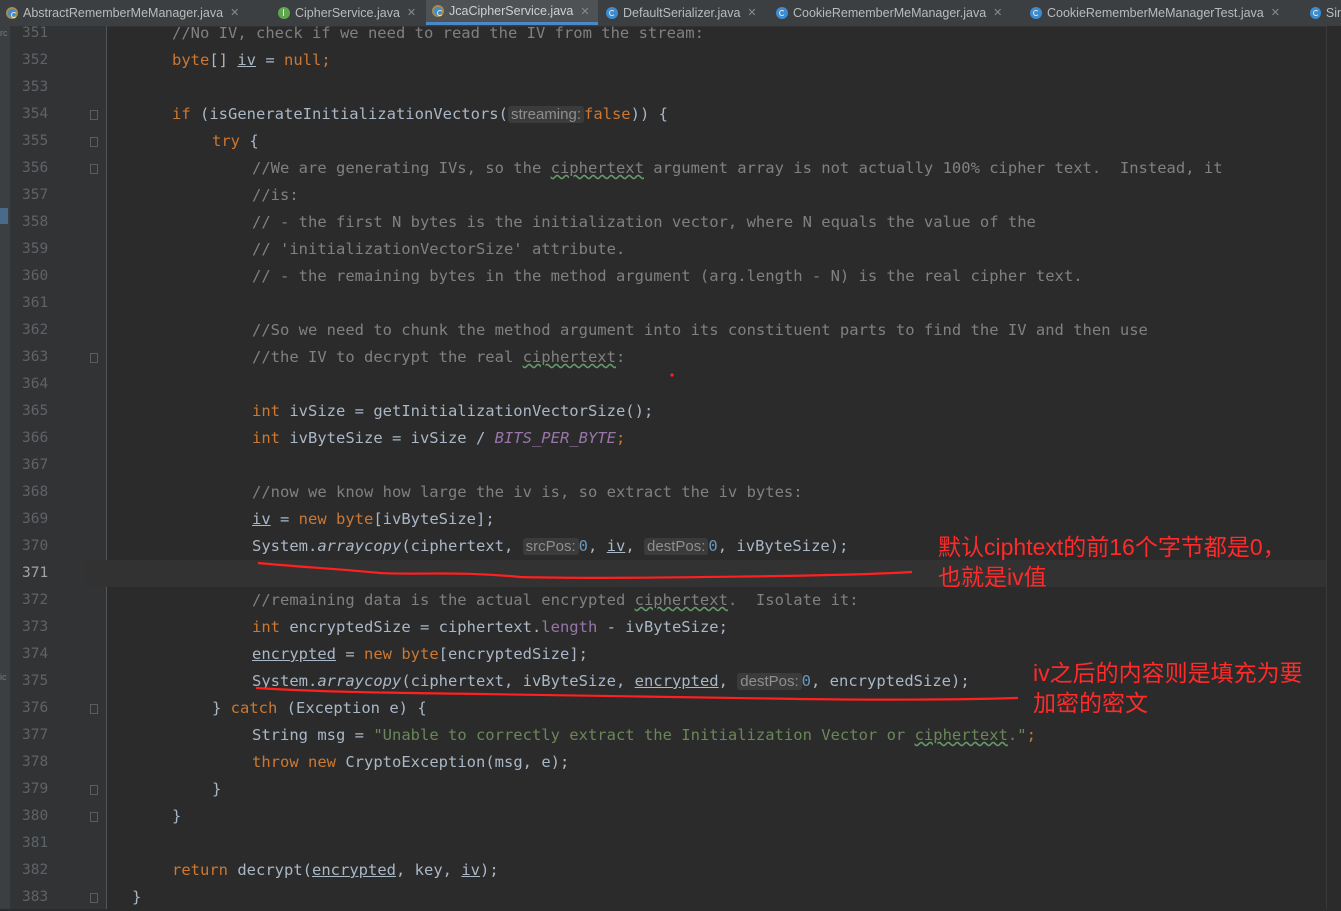 This screenshot has width=1341, height=911. I want to click on red-dot, so click(672, 375).